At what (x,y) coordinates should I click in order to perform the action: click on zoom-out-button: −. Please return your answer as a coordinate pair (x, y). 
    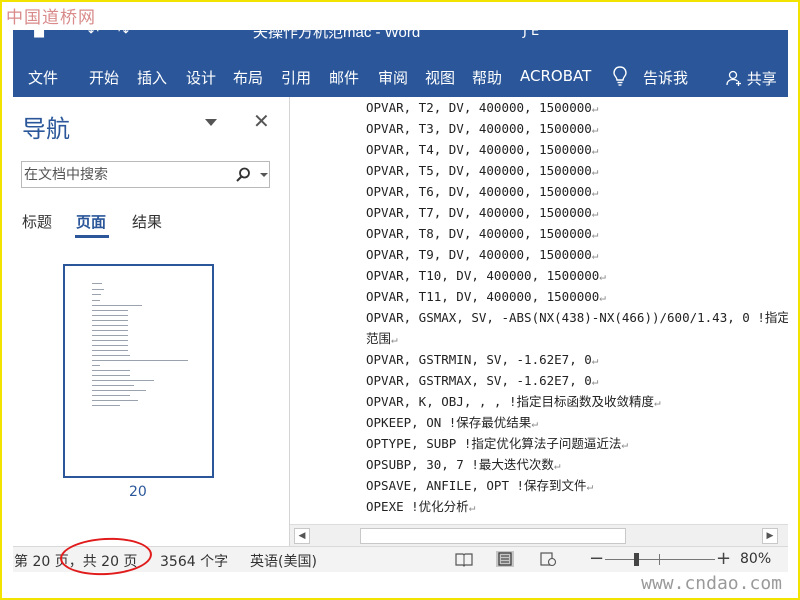
    Looking at the image, I should click on (596, 558).